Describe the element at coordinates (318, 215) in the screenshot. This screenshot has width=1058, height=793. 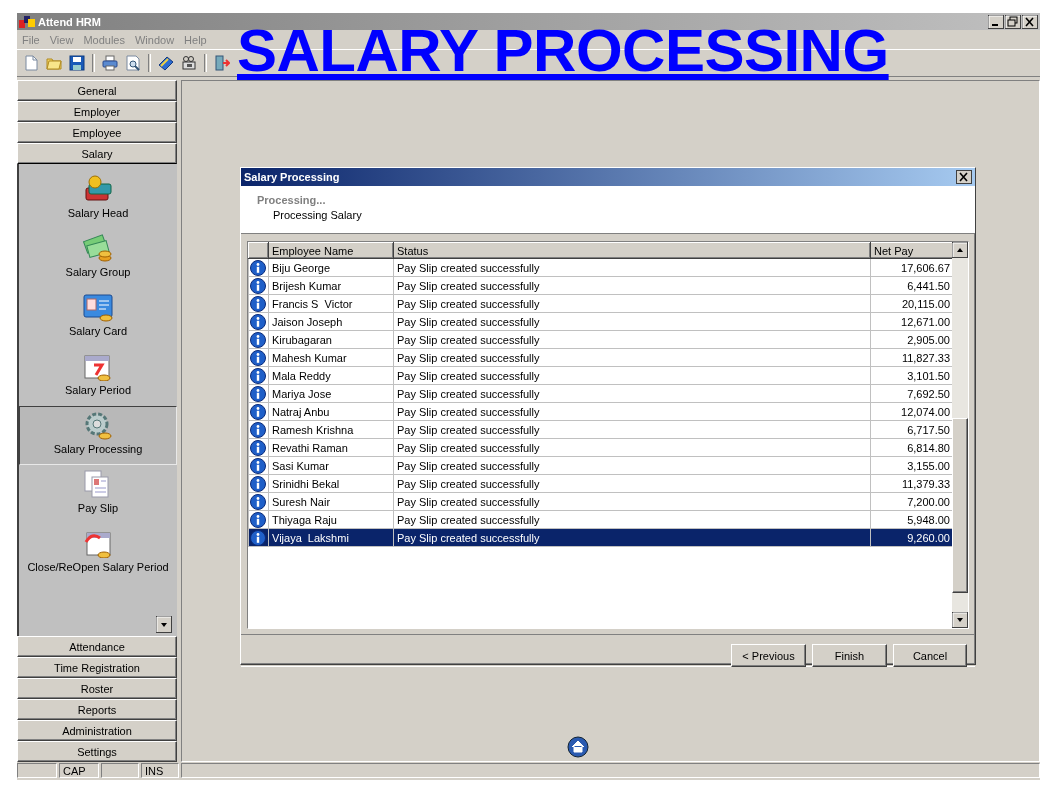
I see `status-subheading: Processing Salary` at that location.